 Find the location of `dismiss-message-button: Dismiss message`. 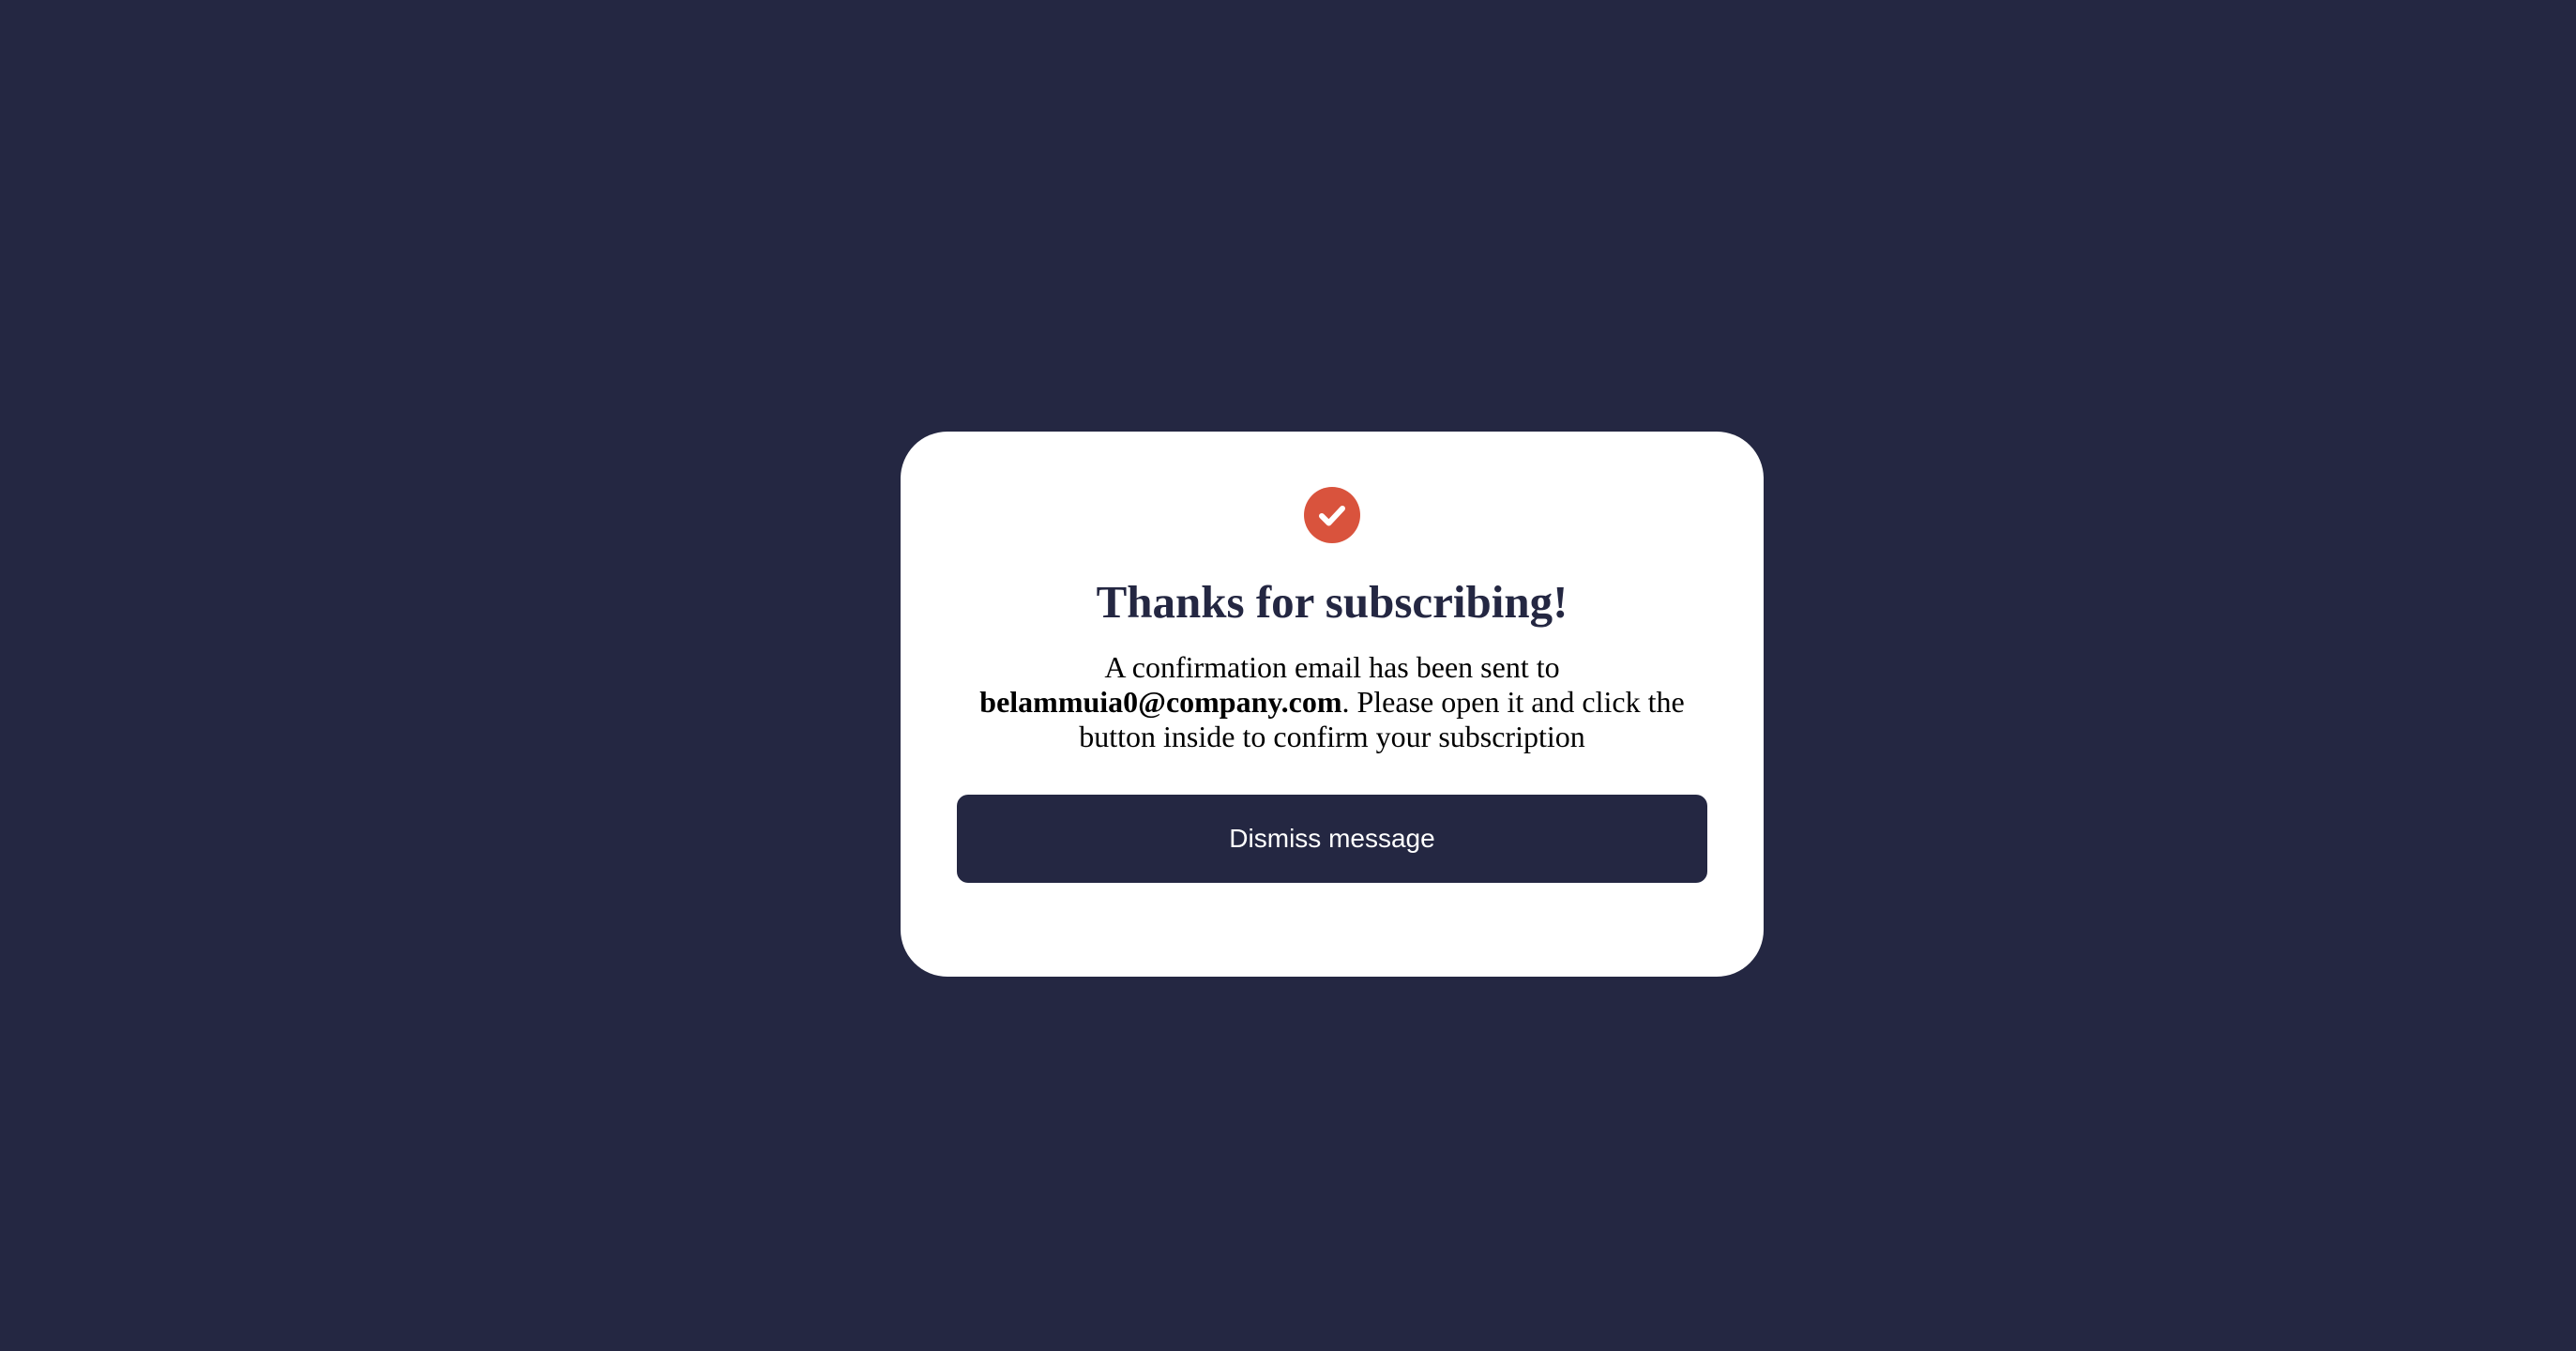

dismiss-message-button: Dismiss message is located at coordinates (1332, 839).